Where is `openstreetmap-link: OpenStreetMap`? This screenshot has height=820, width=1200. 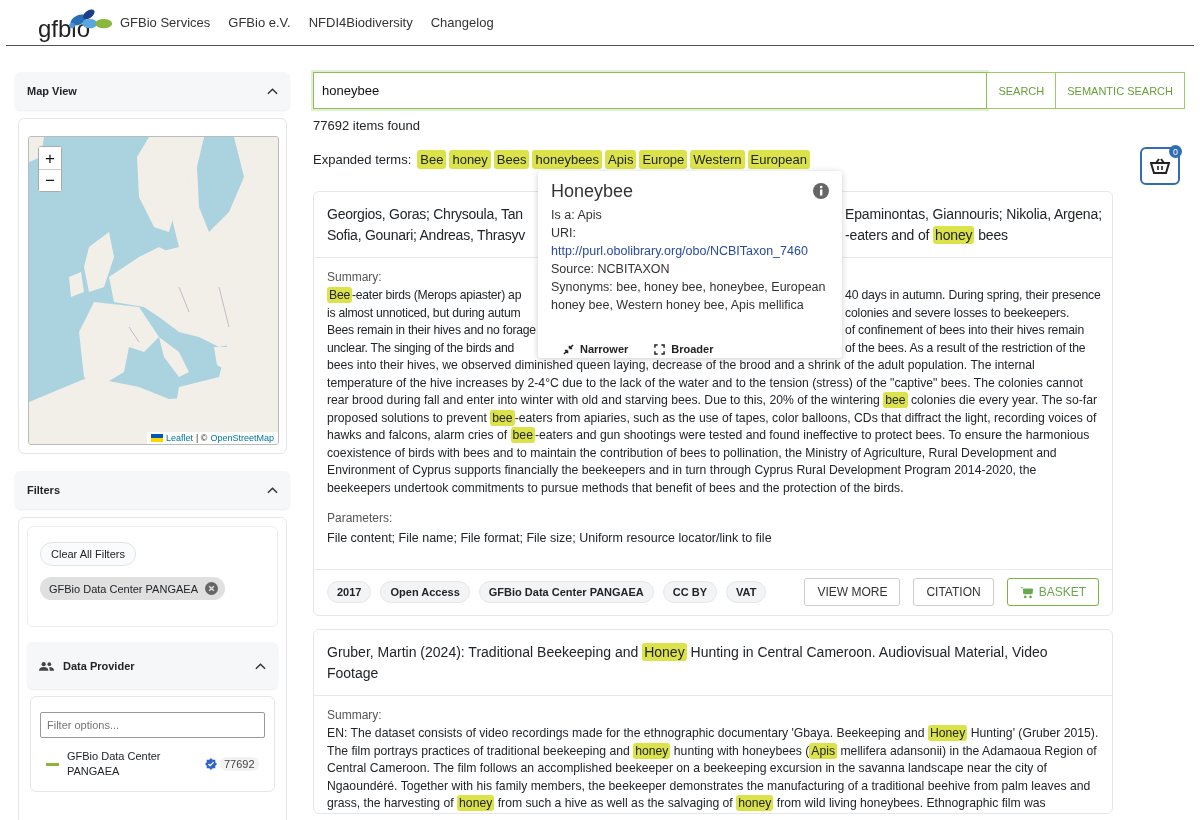
openstreetmap-link: OpenStreetMap is located at coordinates (242, 438).